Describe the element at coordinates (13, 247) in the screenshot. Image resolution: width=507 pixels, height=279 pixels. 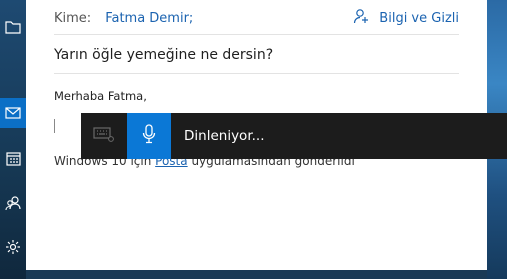
I see `settings-icon` at that location.